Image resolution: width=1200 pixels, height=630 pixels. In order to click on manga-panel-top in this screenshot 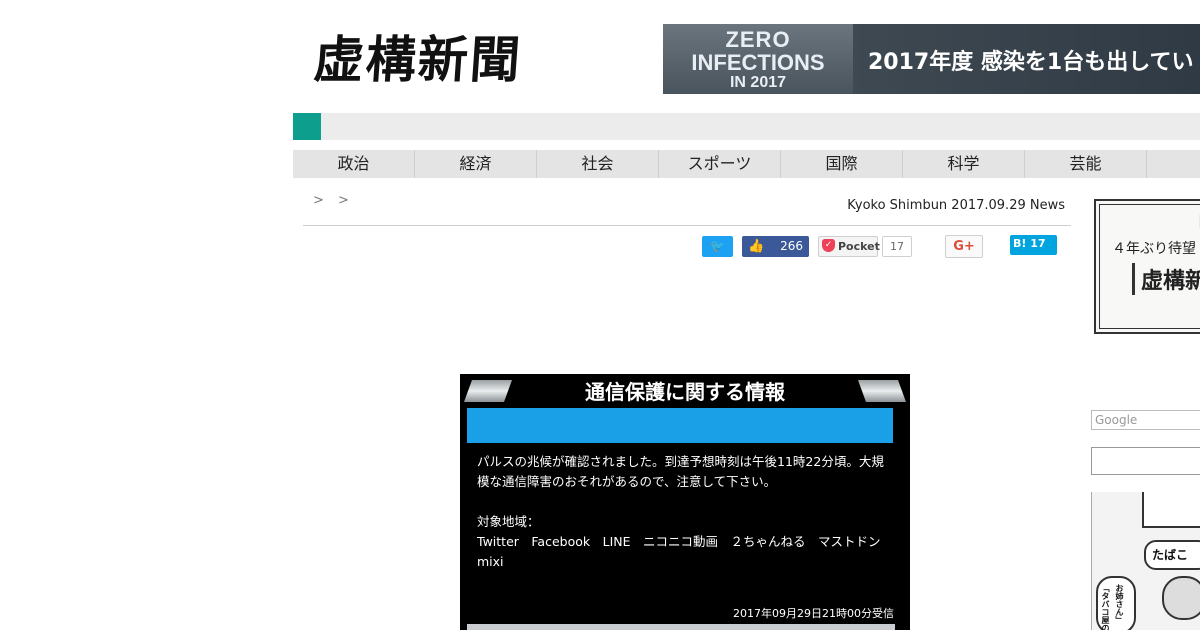, I will do `click(1171, 510)`.